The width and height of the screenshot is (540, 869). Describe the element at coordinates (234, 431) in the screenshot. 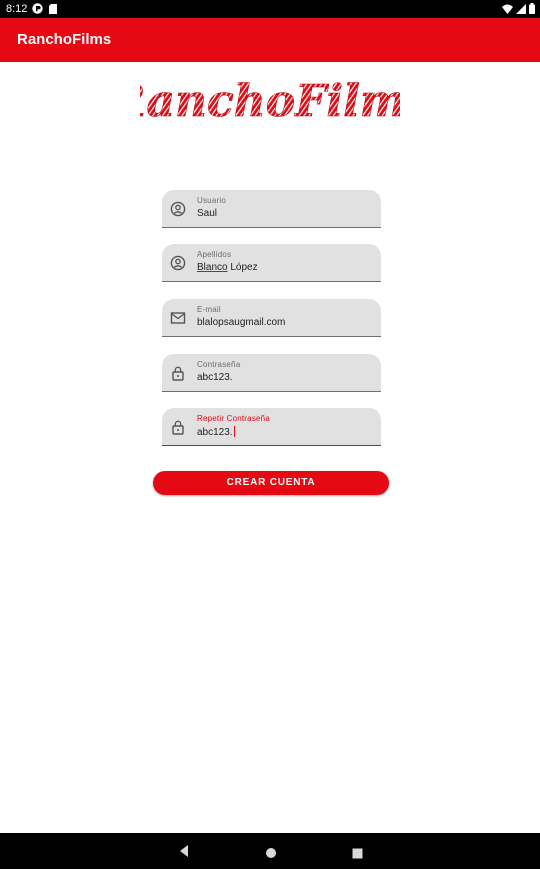

I see `text-cursor` at that location.